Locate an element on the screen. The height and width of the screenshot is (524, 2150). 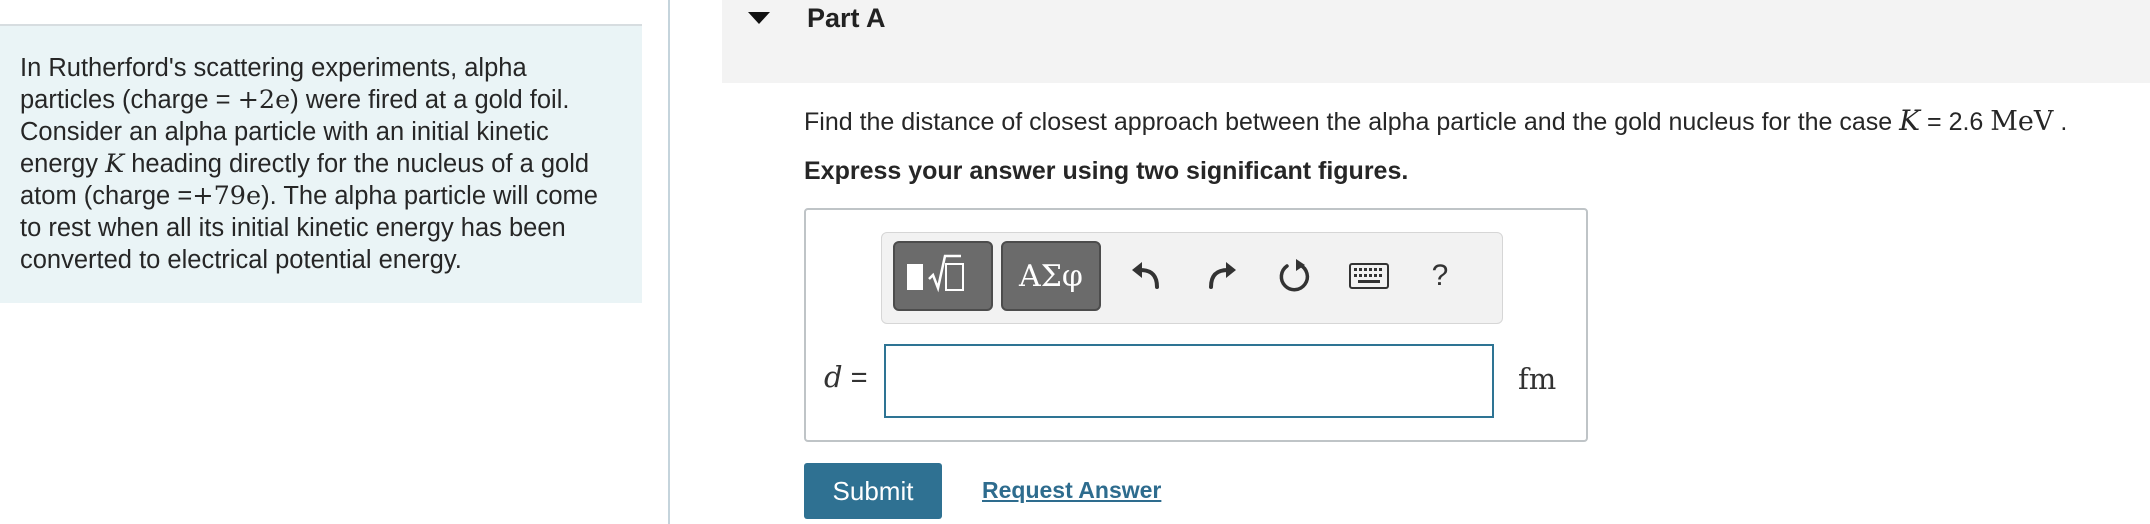
question-unit: MeV is located at coordinates (2022, 121).